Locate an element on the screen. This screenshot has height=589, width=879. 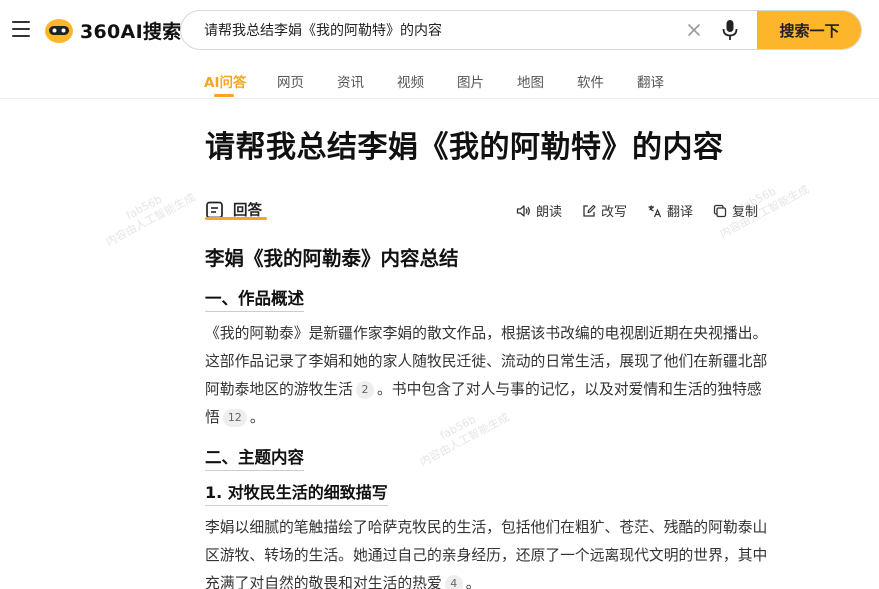
page-title: 请帮我总结李娟《我的阿勒特》的内容 is located at coordinates (464, 147).